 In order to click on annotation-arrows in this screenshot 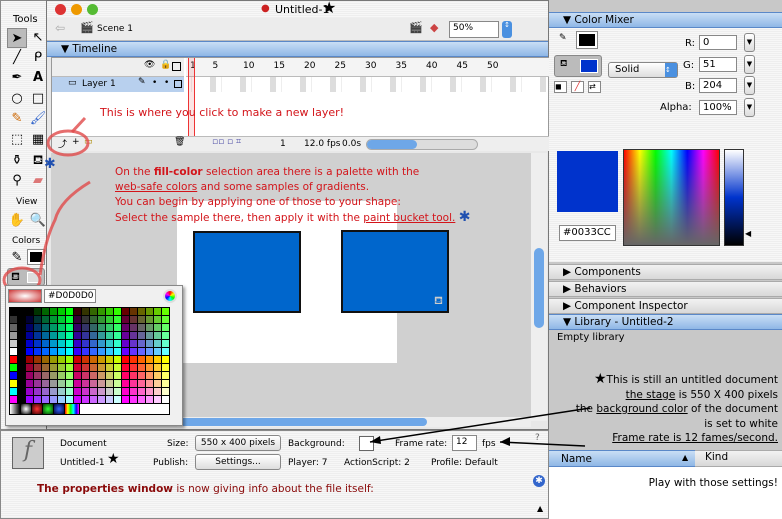, I will do `click(480, 427)`.